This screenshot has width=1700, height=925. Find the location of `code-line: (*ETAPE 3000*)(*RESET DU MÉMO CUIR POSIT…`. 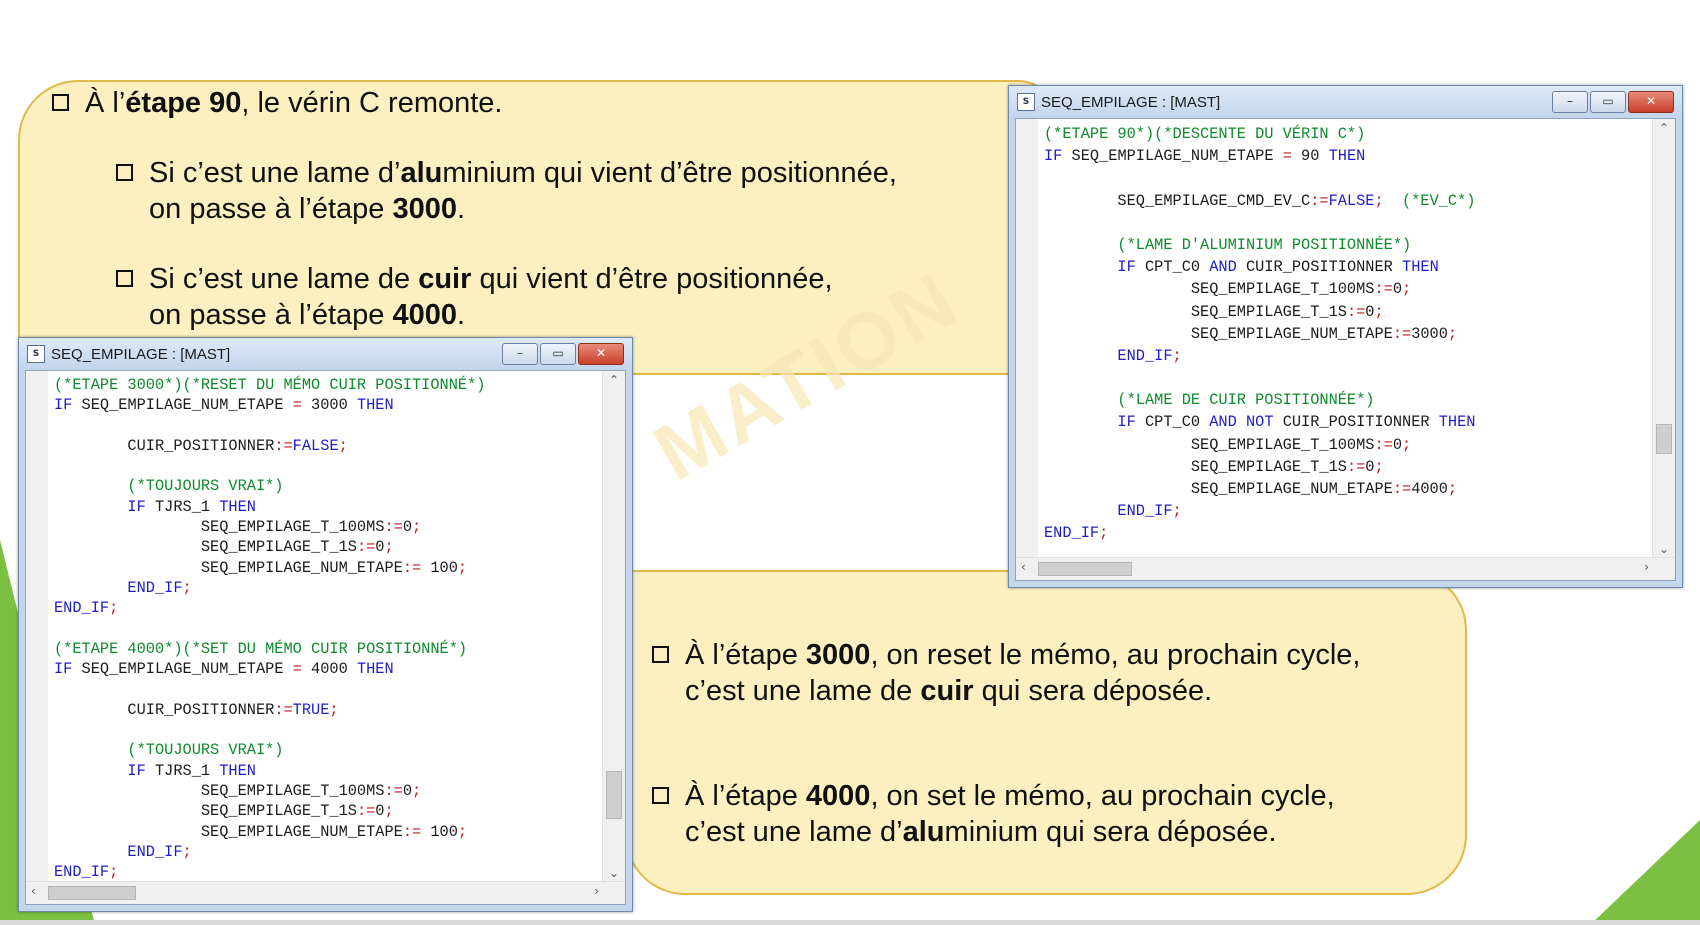

code-line: (*ETAPE 3000*)(*RESET DU MÉMO CUIR POSIT… is located at coordinates (326, 385).